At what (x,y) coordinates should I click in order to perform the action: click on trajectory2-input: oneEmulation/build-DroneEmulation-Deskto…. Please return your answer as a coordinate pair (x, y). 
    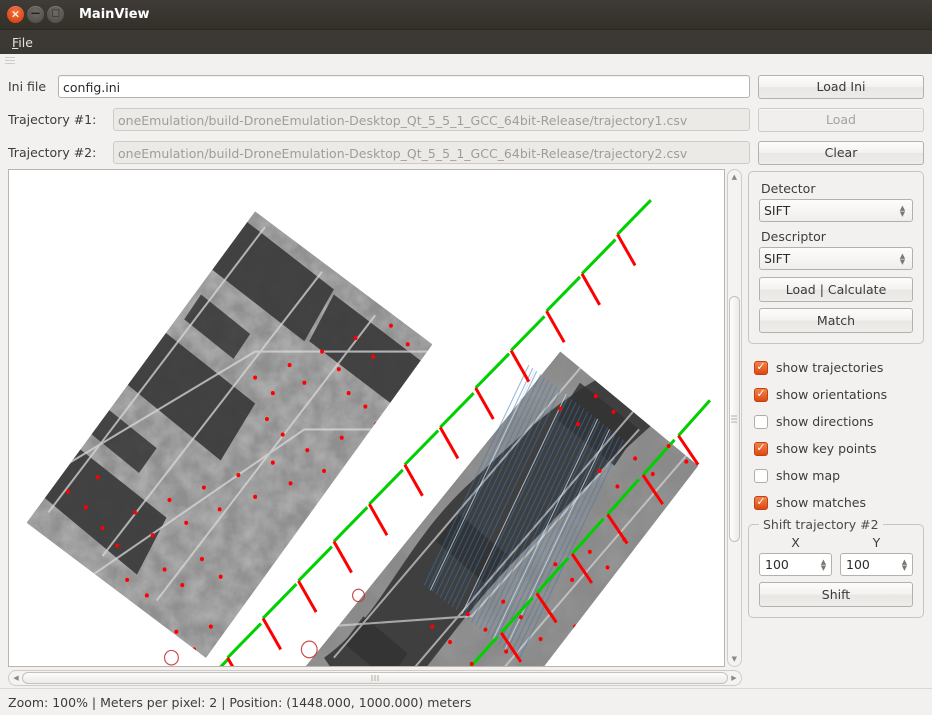
    Looking at the image, I should click on (431, 152).